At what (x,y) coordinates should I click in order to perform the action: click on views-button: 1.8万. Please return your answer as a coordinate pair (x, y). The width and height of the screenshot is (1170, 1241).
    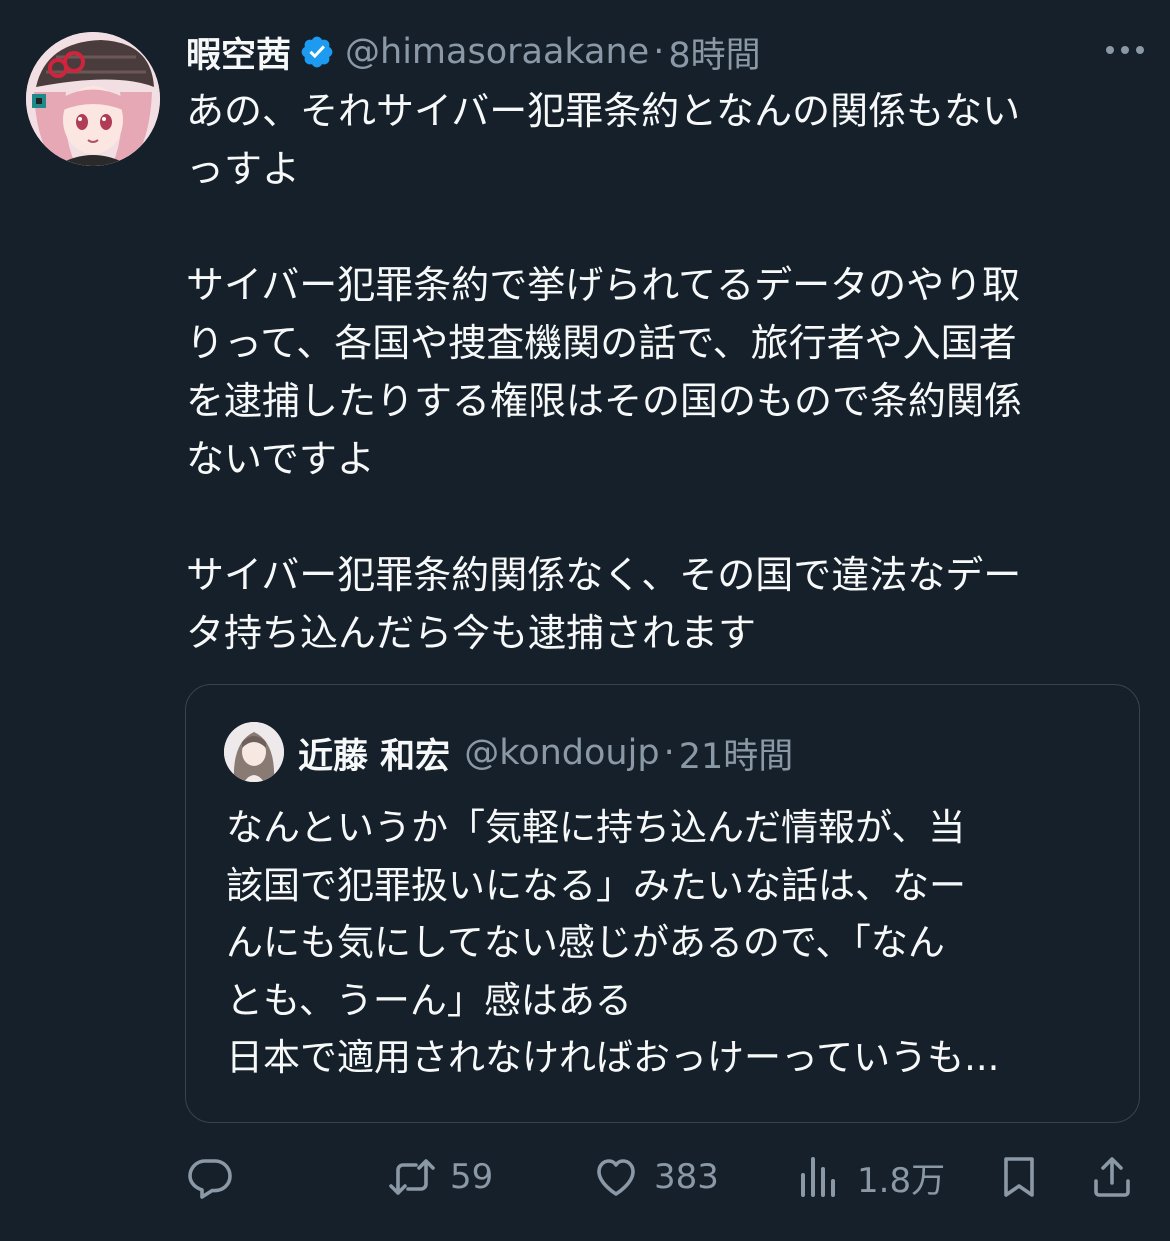
    Looking at the image, I should click on (870, 1177).